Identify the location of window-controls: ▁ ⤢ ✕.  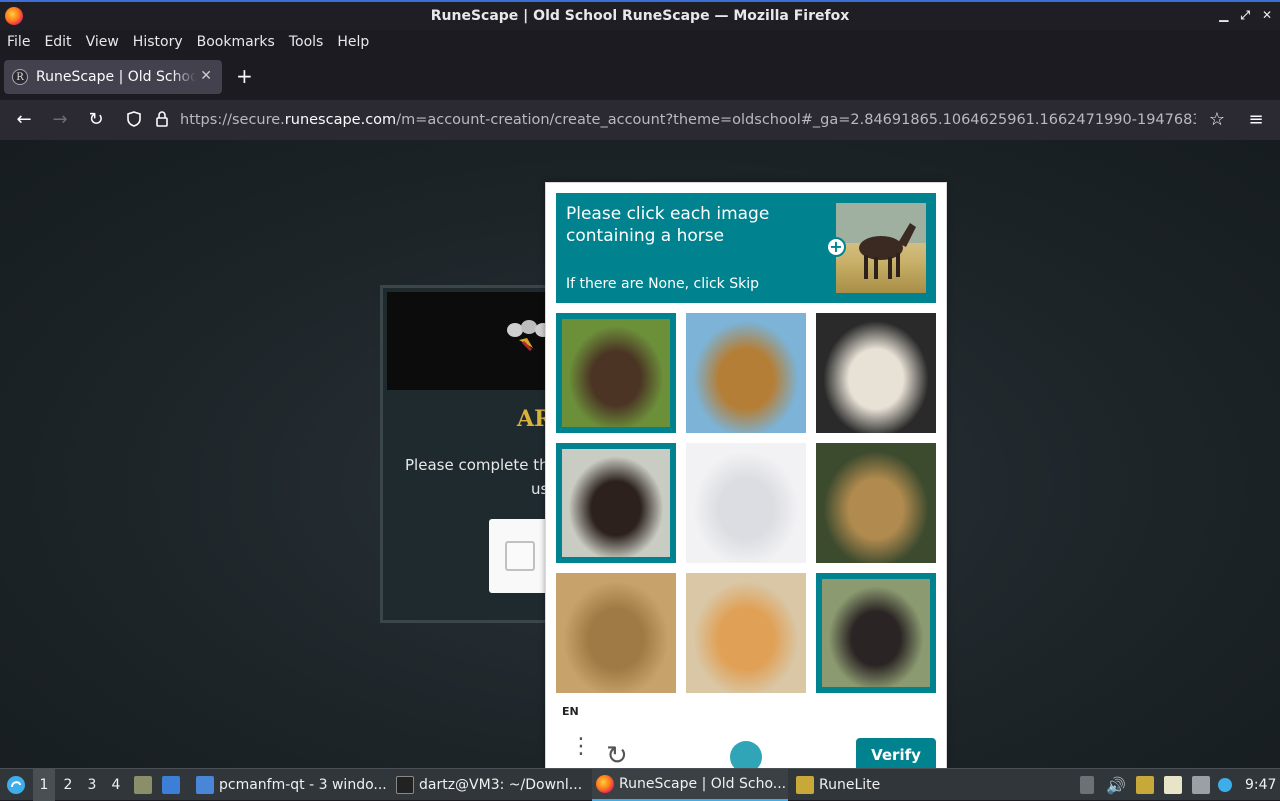
(1245, 15).